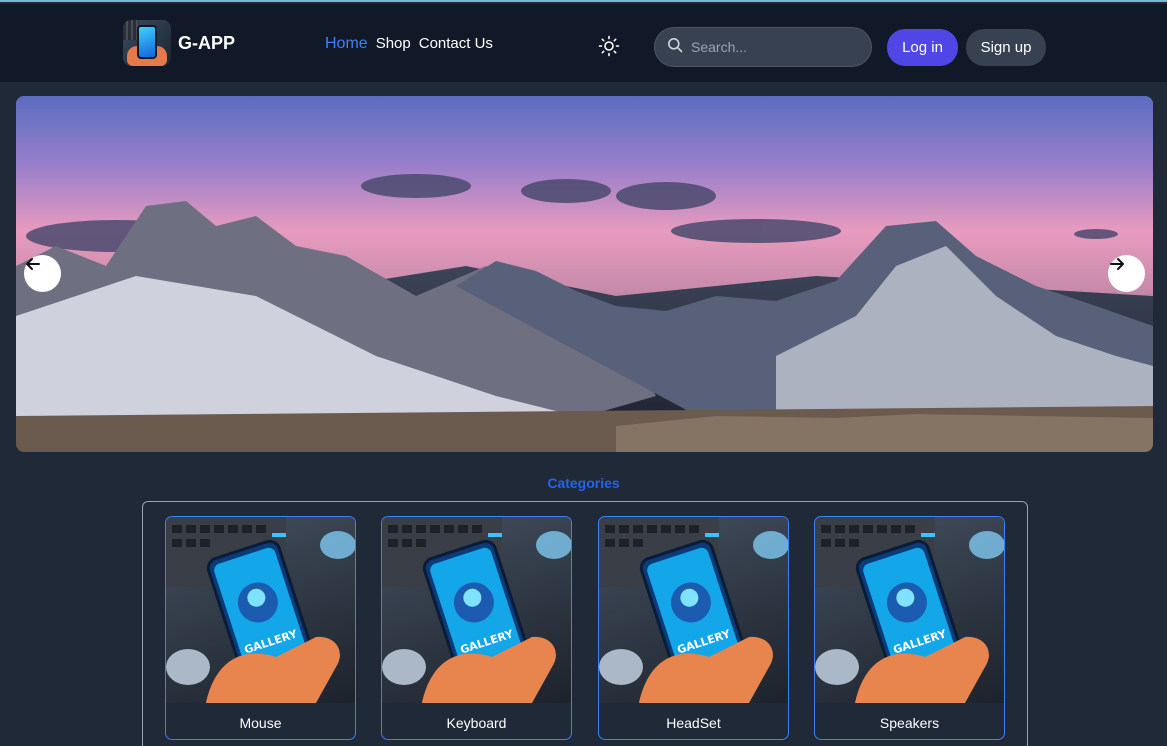  What do you see at coordinates (260, 723) in the screenshot?
I see `category-label: Mouse` at bounding box center [260, 723].